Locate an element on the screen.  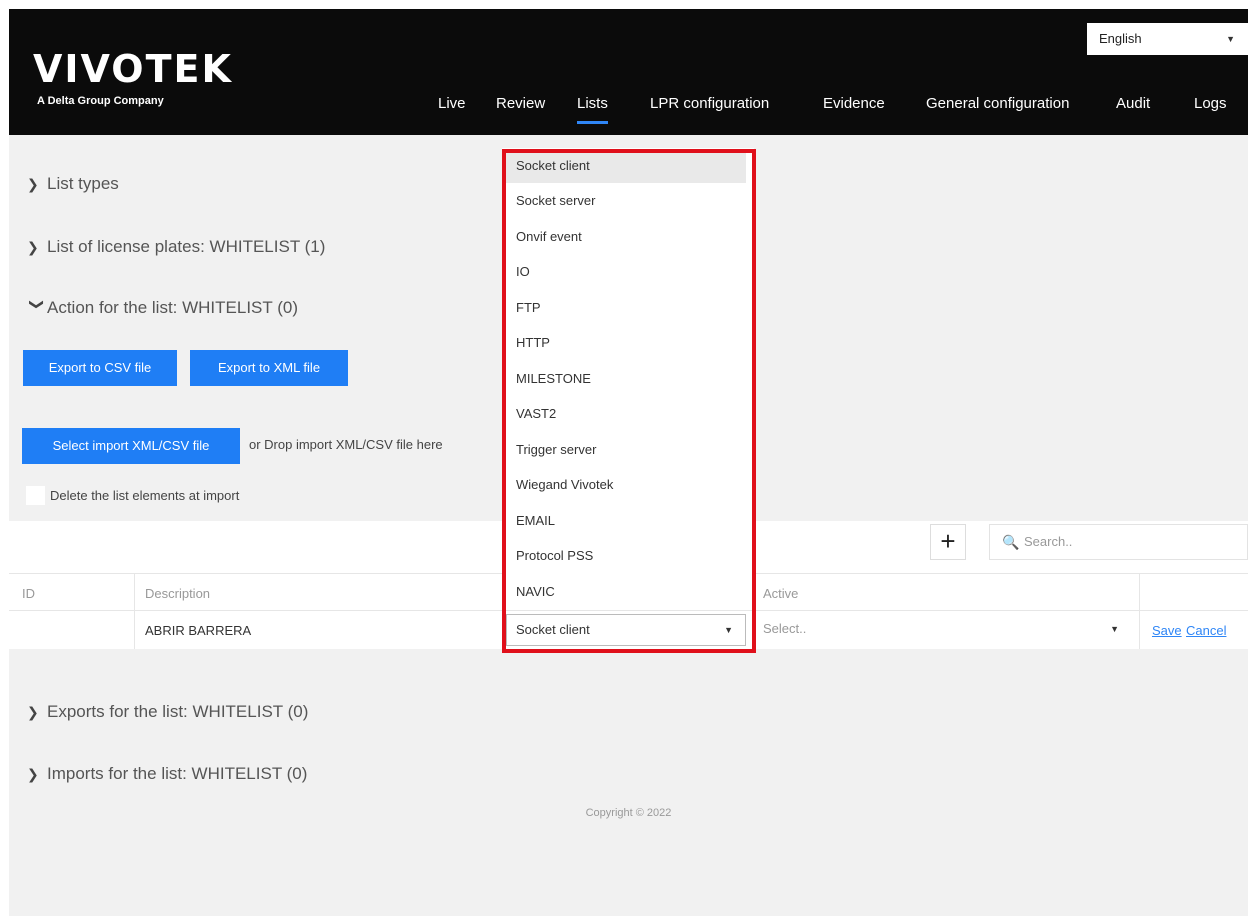
export-csv-button: Export to CSV file is located at coordinates (100, 368).